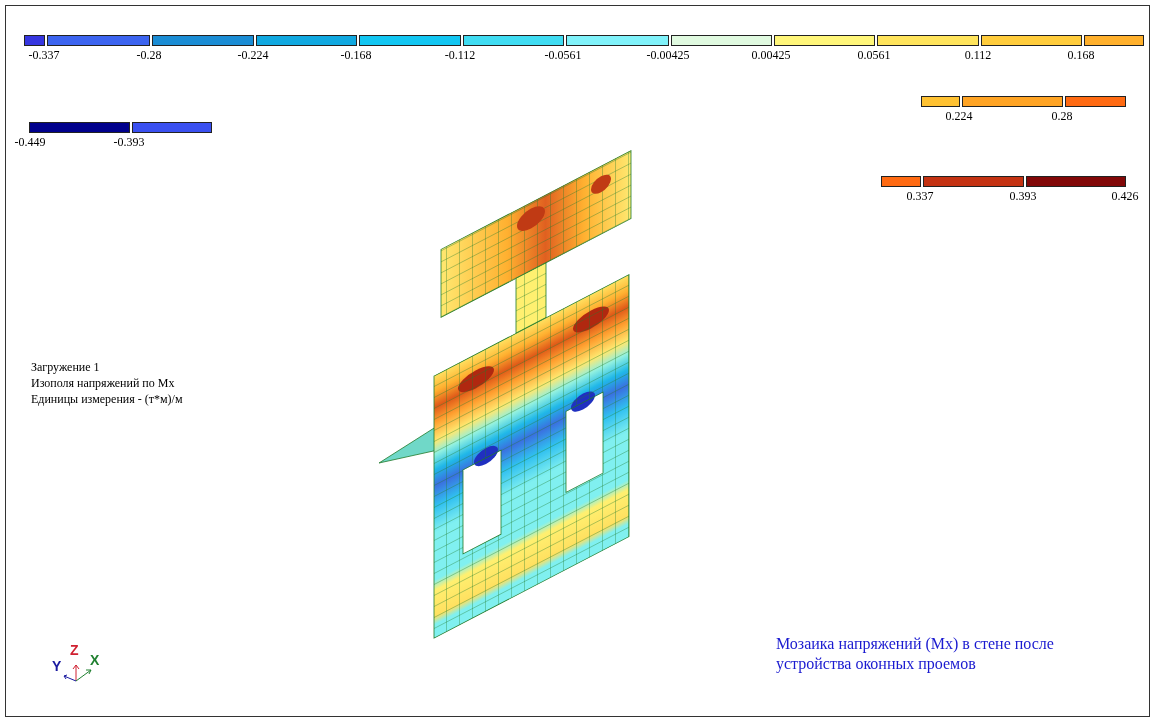 Image resolution: width=1156 pixels, height=723 pixels. Describe the element at coordinates (30, 142) in the screenshot. I see `legend-value: -0.449` at that location.